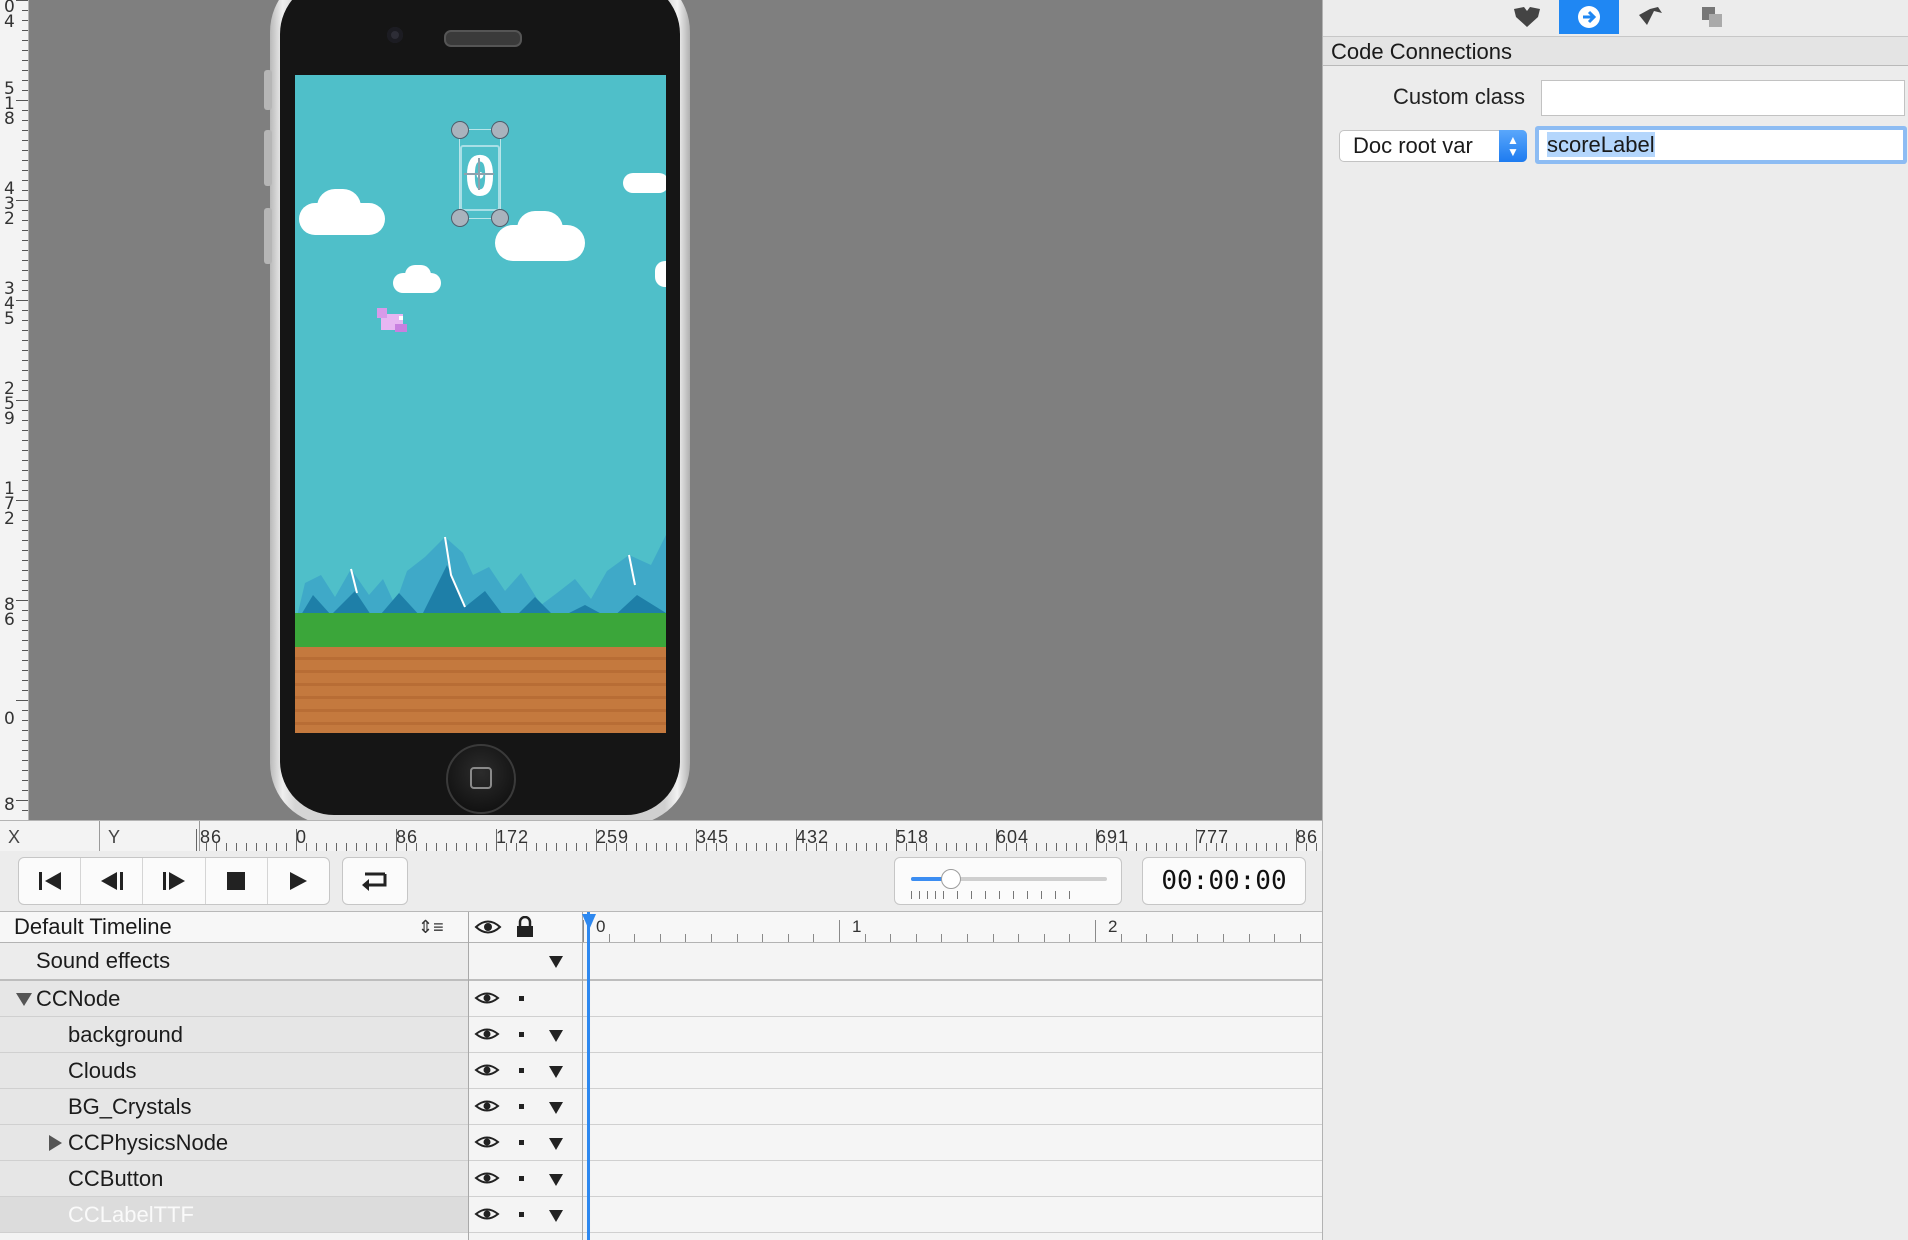 The image size is (1908, 1240). Describe the element at coordinates (1721, 145) in the screenshot. I see `variable-name-input: scoreLabel` at that location.